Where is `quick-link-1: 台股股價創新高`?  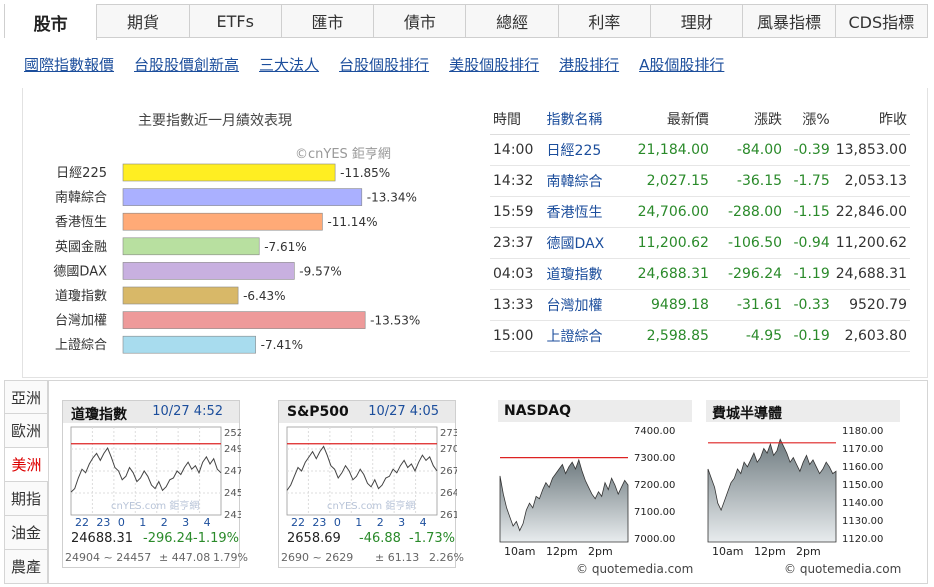
quick-link-1: 台股股價創新高 is located at coordinates (186, 64).